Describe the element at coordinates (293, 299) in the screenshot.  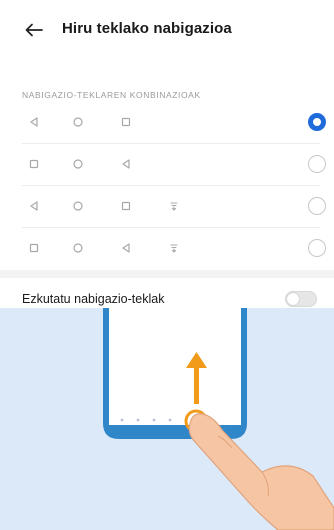
I see `switch-knob` at that location.